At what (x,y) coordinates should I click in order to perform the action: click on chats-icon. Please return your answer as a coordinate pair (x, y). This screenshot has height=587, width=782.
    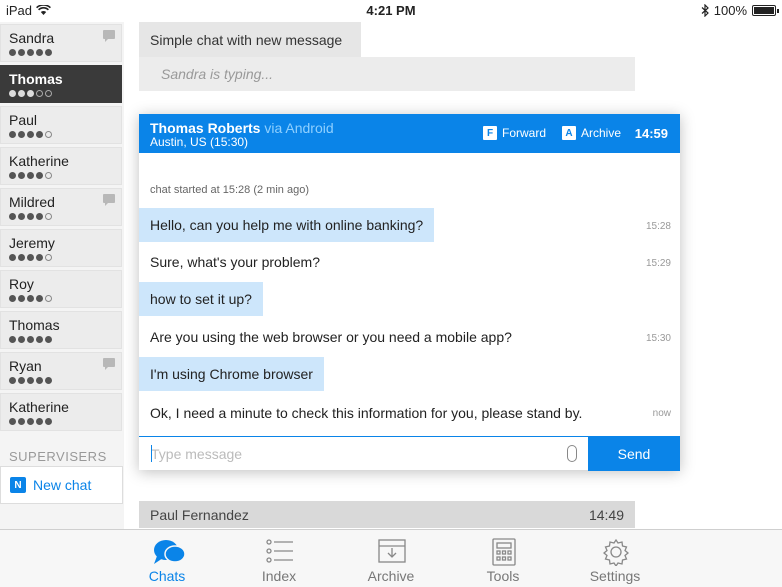
    Looking at the image, I should click on (170, 552).